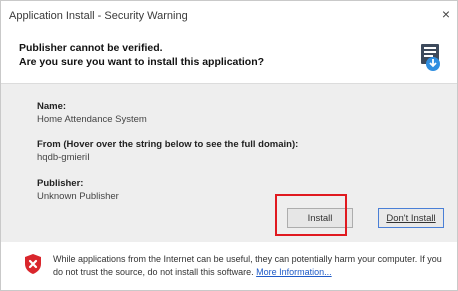 Image resolution: width=458 pixels, height=291 pixels. I want to click on name-value: Home Attendance System, so click(92, 119).